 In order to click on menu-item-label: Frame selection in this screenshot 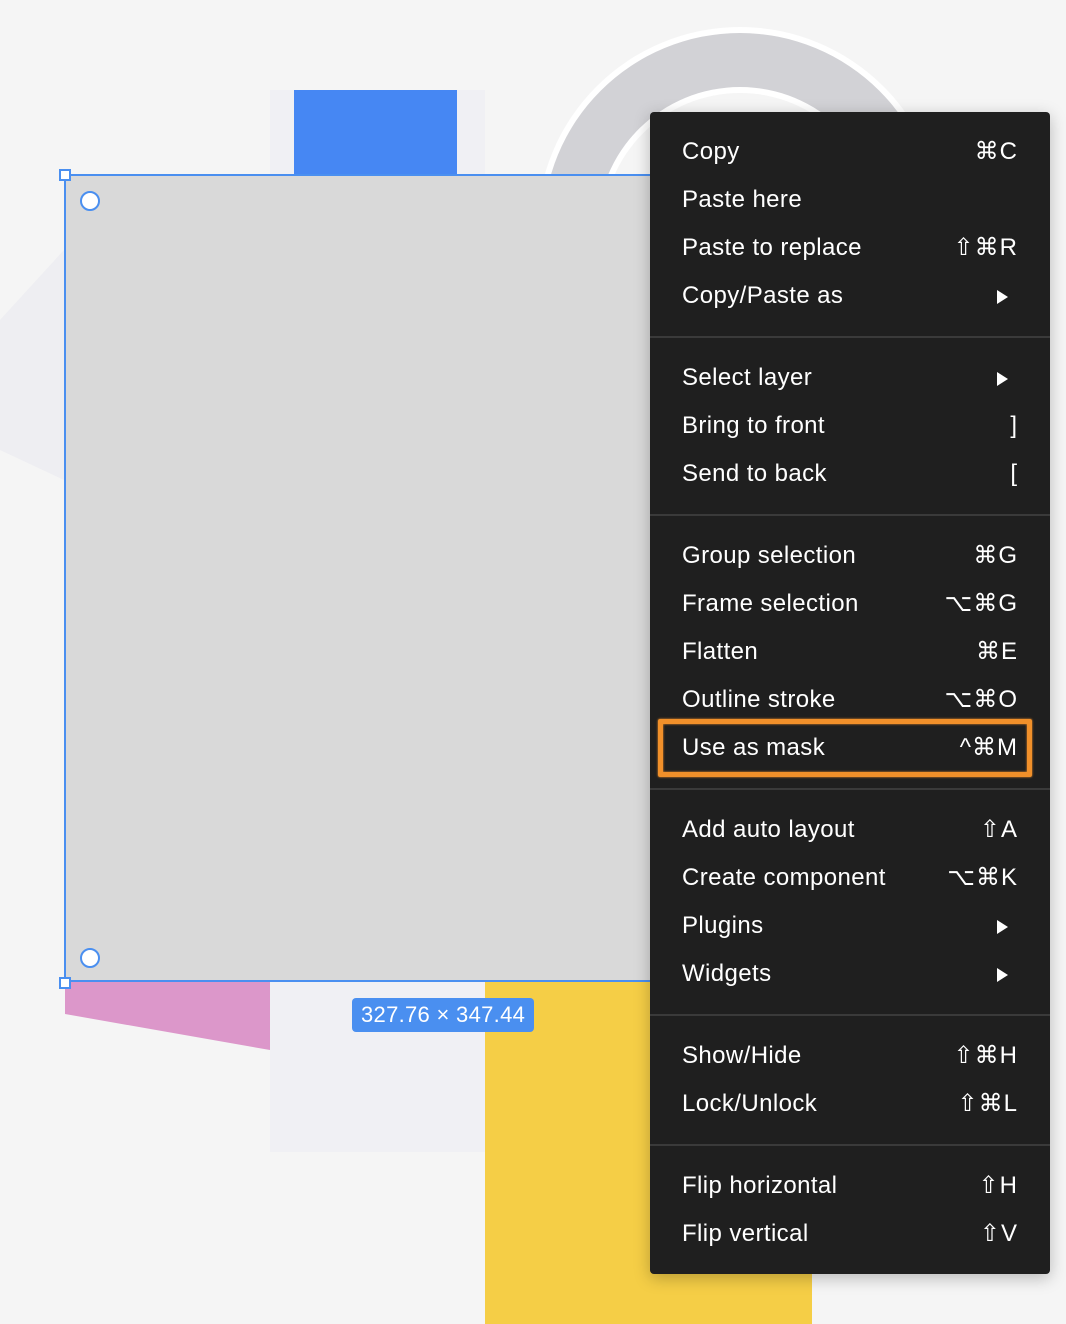, I will do `click(770, 603)`.